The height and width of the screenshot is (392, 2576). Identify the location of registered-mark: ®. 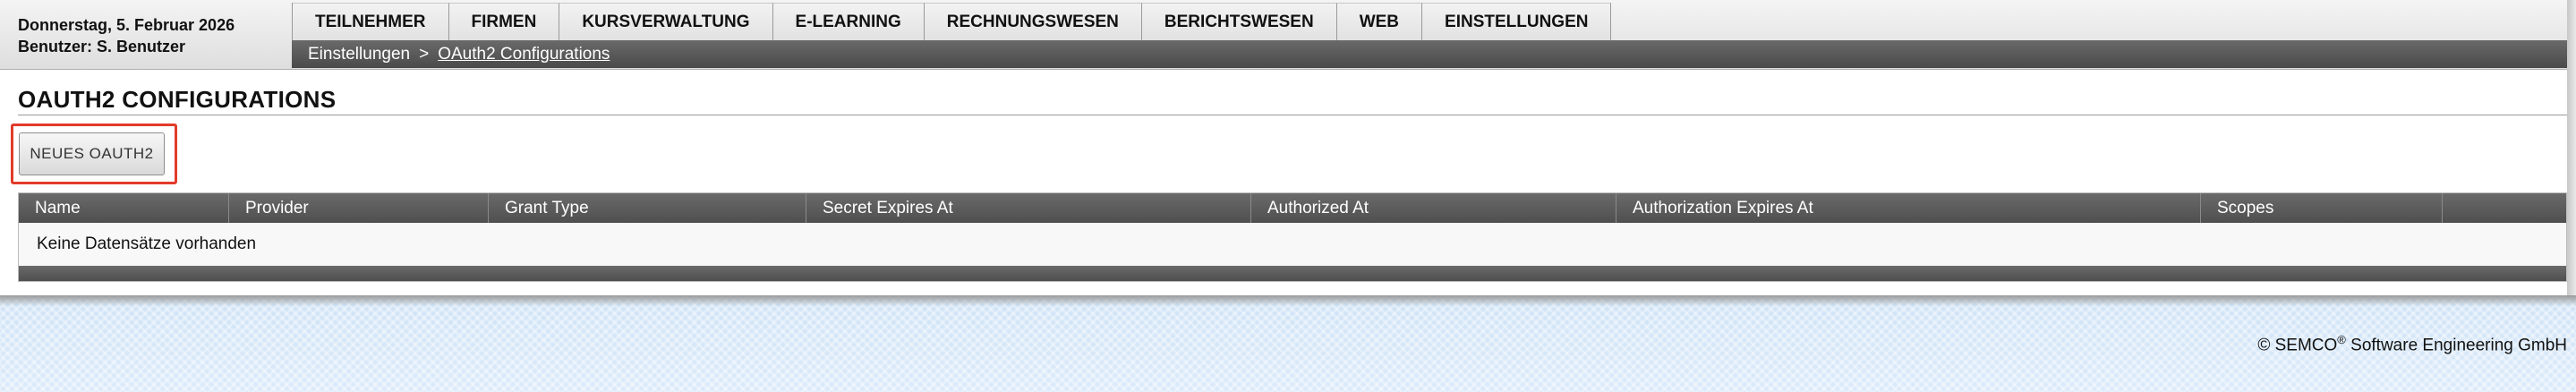
(2341, 339).